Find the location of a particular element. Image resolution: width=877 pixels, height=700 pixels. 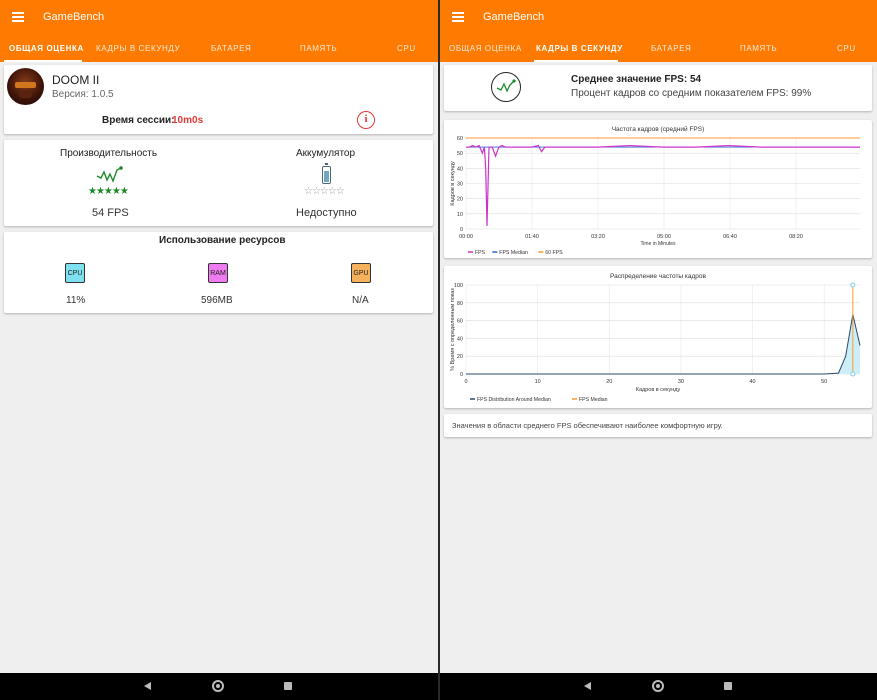

x-tick-label: 00:00 is located at coordinates (466, 237).